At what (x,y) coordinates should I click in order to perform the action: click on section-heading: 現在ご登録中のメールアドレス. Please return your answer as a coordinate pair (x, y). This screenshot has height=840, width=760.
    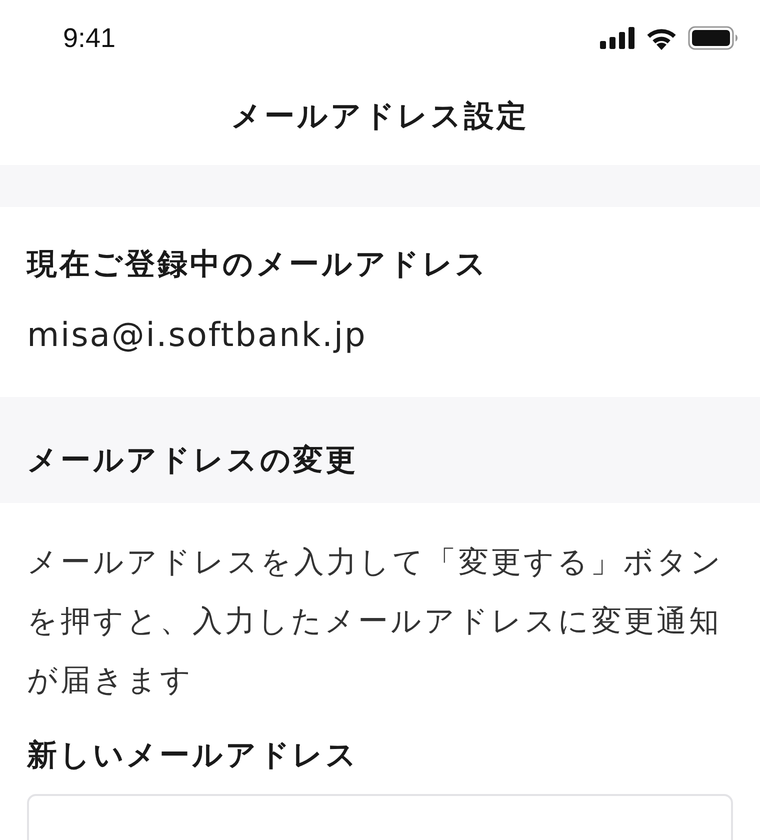
    Looking at the image, I should click on (258, 265).